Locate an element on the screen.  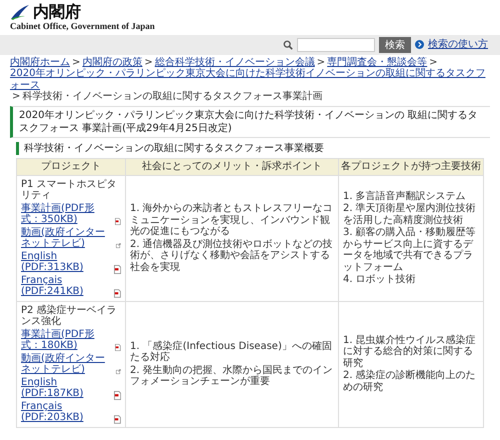
column-header: 各プロジェクトが持つ主要技術 is located at coordinates (411, 167).